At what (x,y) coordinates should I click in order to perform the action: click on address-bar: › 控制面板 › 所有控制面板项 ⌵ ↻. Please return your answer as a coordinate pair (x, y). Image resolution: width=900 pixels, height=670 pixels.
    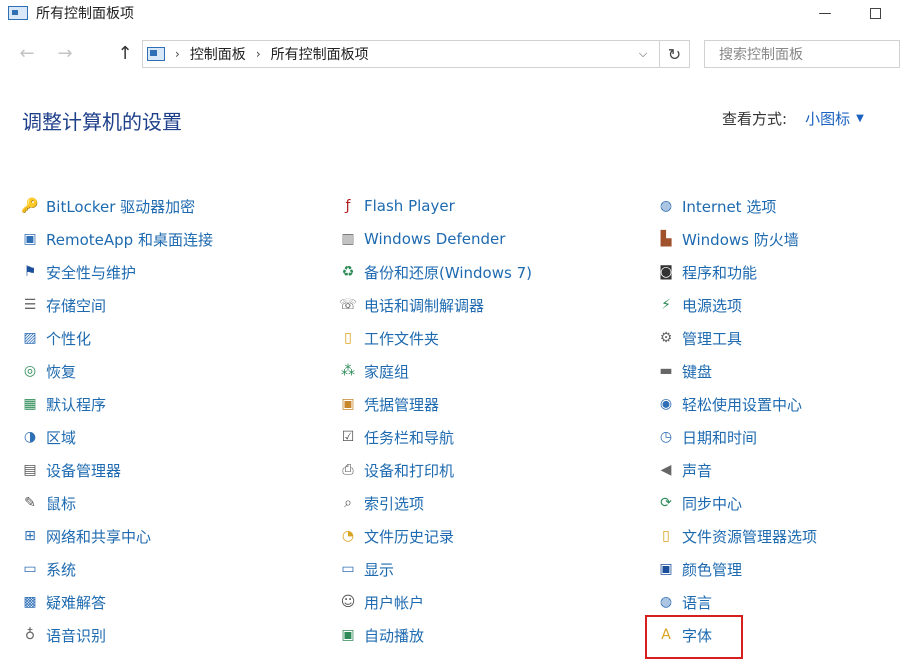
    Looking at the image, I should click on (416, 54).